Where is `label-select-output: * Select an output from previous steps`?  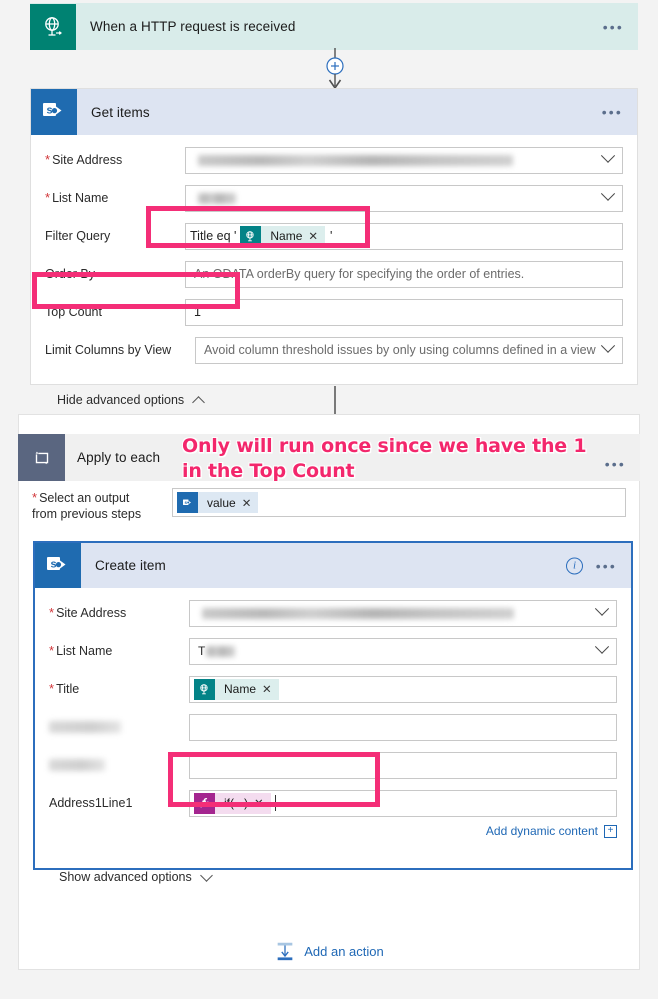 label-select-output: * Select an output from previous steps is located at coordinates (102, 505).